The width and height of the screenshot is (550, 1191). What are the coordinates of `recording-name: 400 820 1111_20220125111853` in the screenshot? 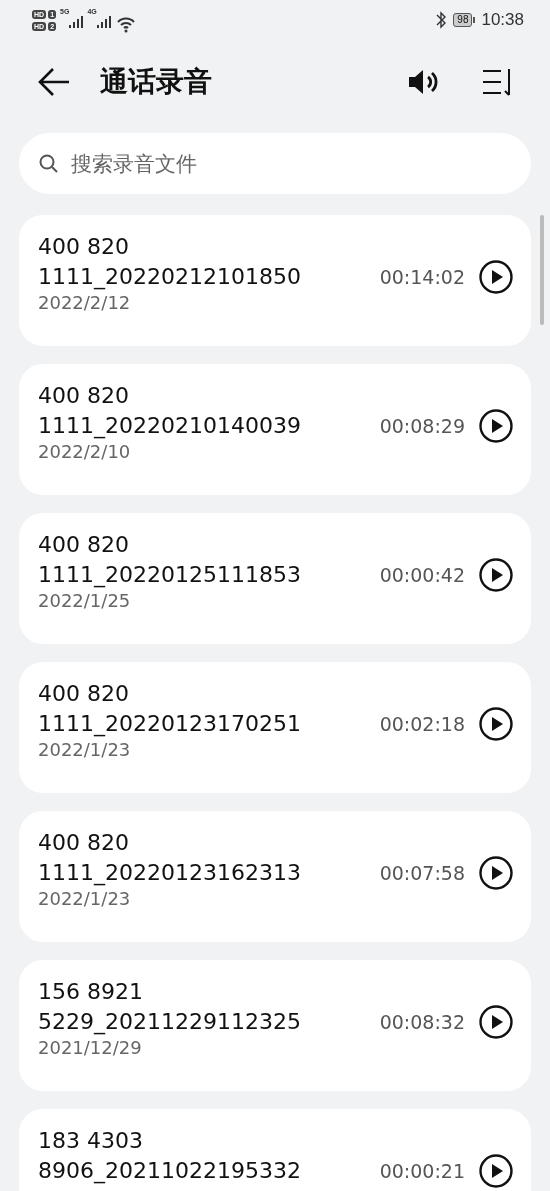 It's located at (170, 560).